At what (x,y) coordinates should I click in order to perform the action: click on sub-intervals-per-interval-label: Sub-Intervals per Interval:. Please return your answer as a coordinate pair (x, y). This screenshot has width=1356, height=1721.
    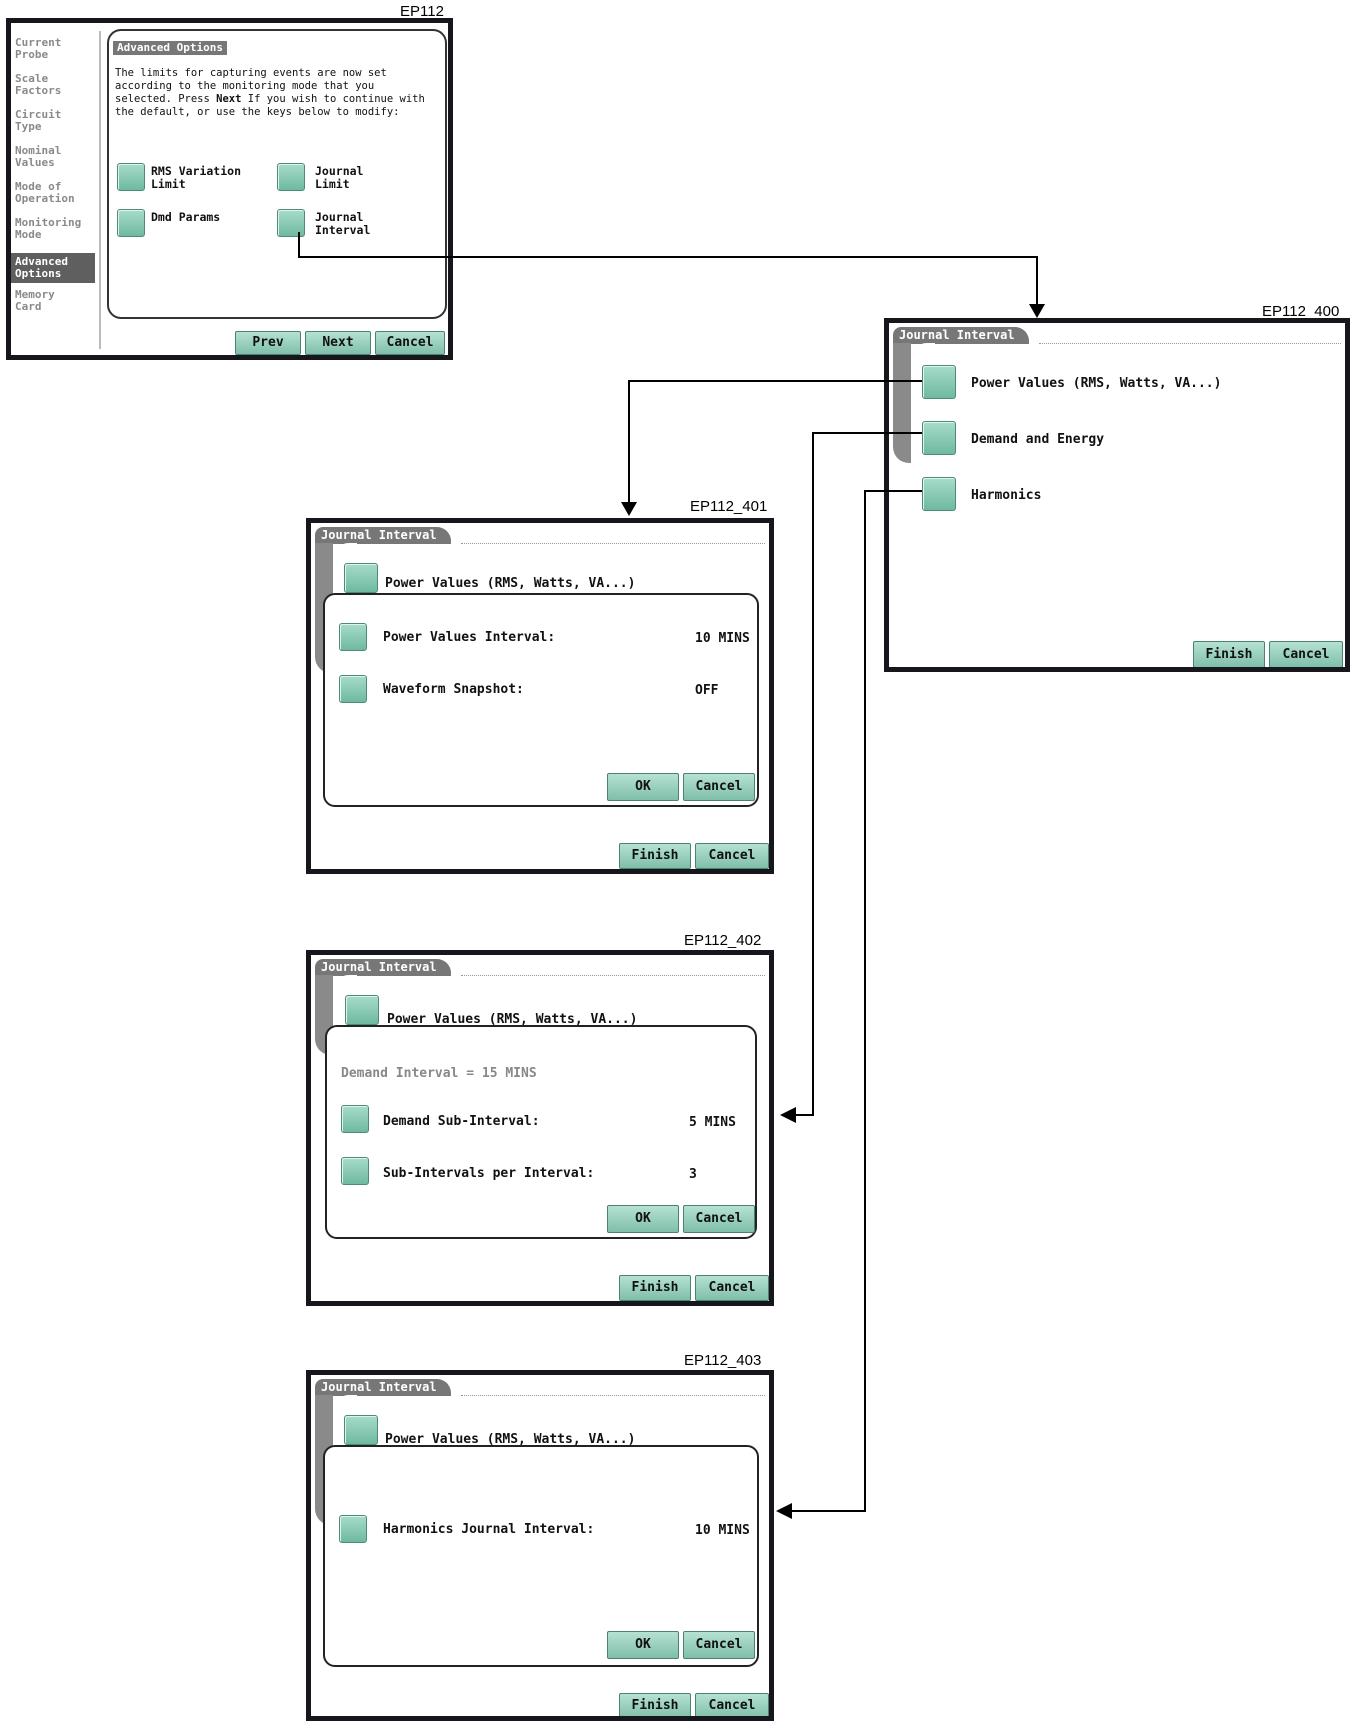
    Looking at the image, I should click on (489, 1173).